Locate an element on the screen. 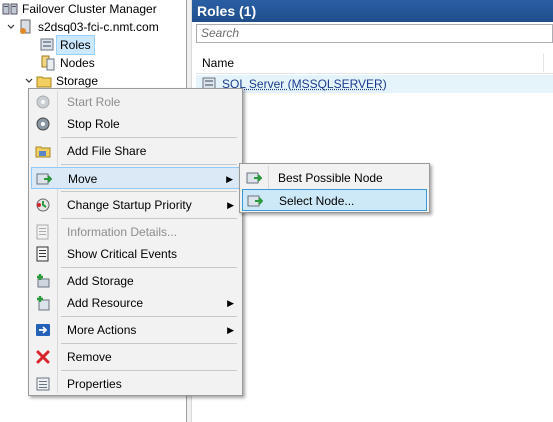  properties-icon is located at coordinates (43, 384).